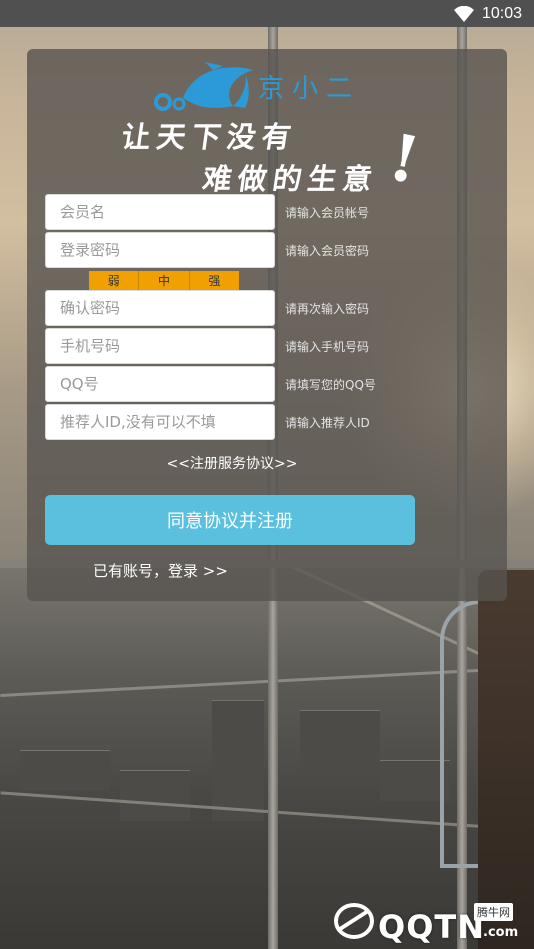  Describe the element at coordinates (327, 213) in the screenshot. I see `username-hint: 请输入会员帐号` at that location.